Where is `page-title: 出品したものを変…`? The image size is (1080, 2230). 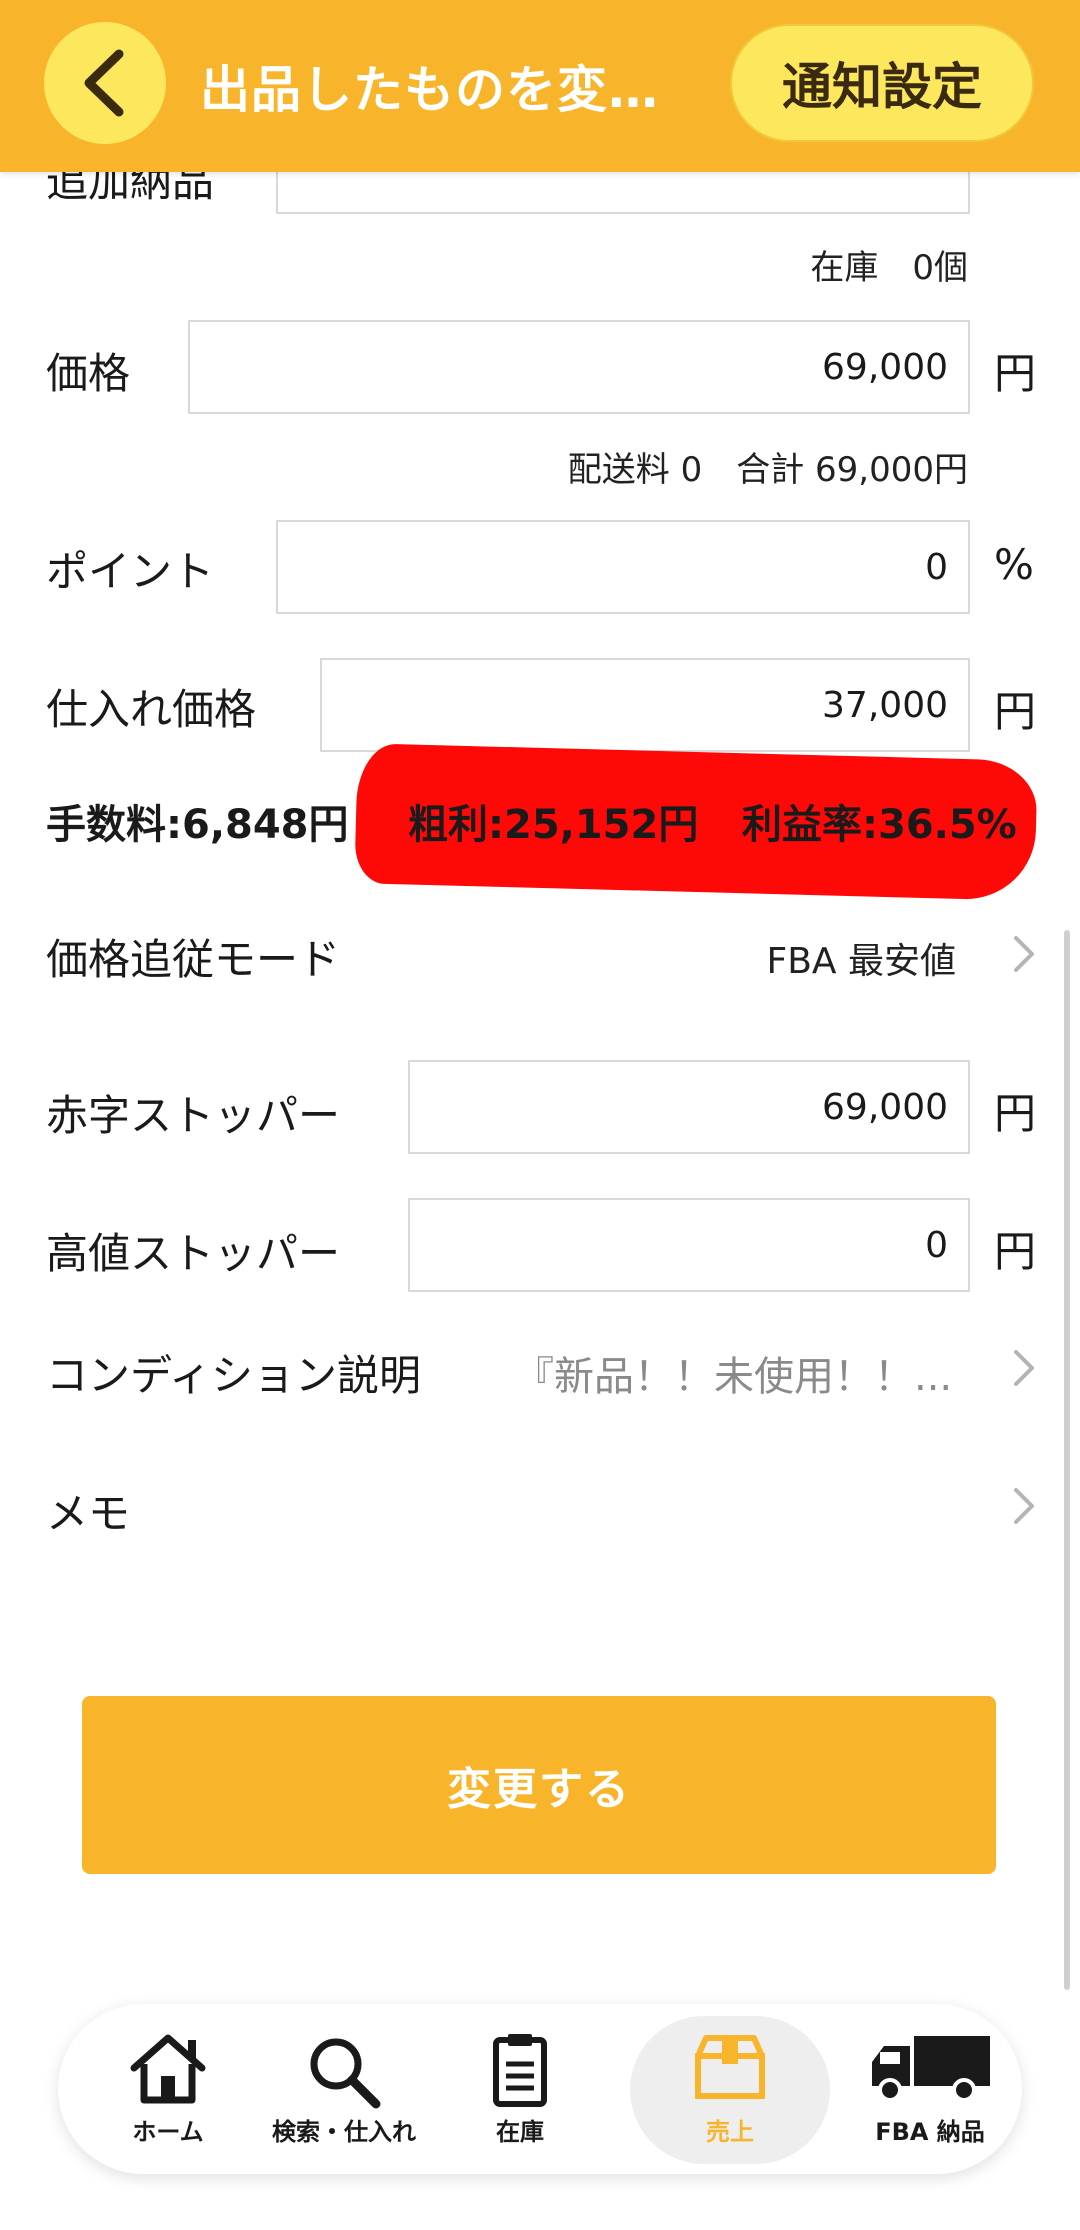 page-title: 出品したものを変… is located at coordinates (429, 90).